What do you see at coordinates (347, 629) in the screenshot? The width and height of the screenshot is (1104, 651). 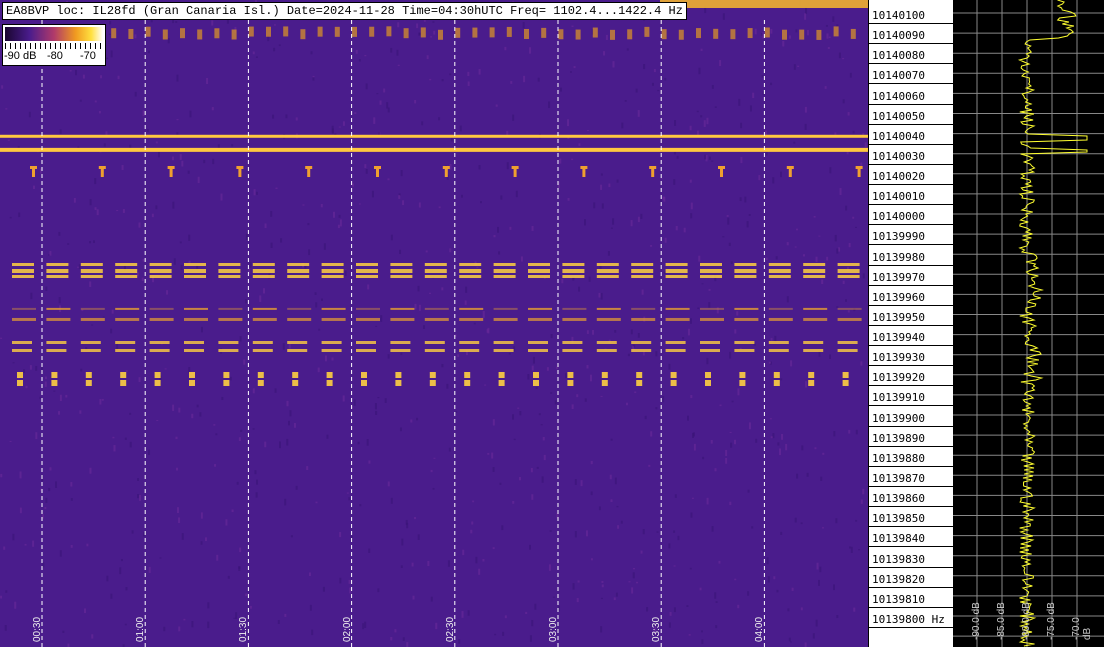 I see `time-tick-label: 02:00` at bounding box center [347, 629].